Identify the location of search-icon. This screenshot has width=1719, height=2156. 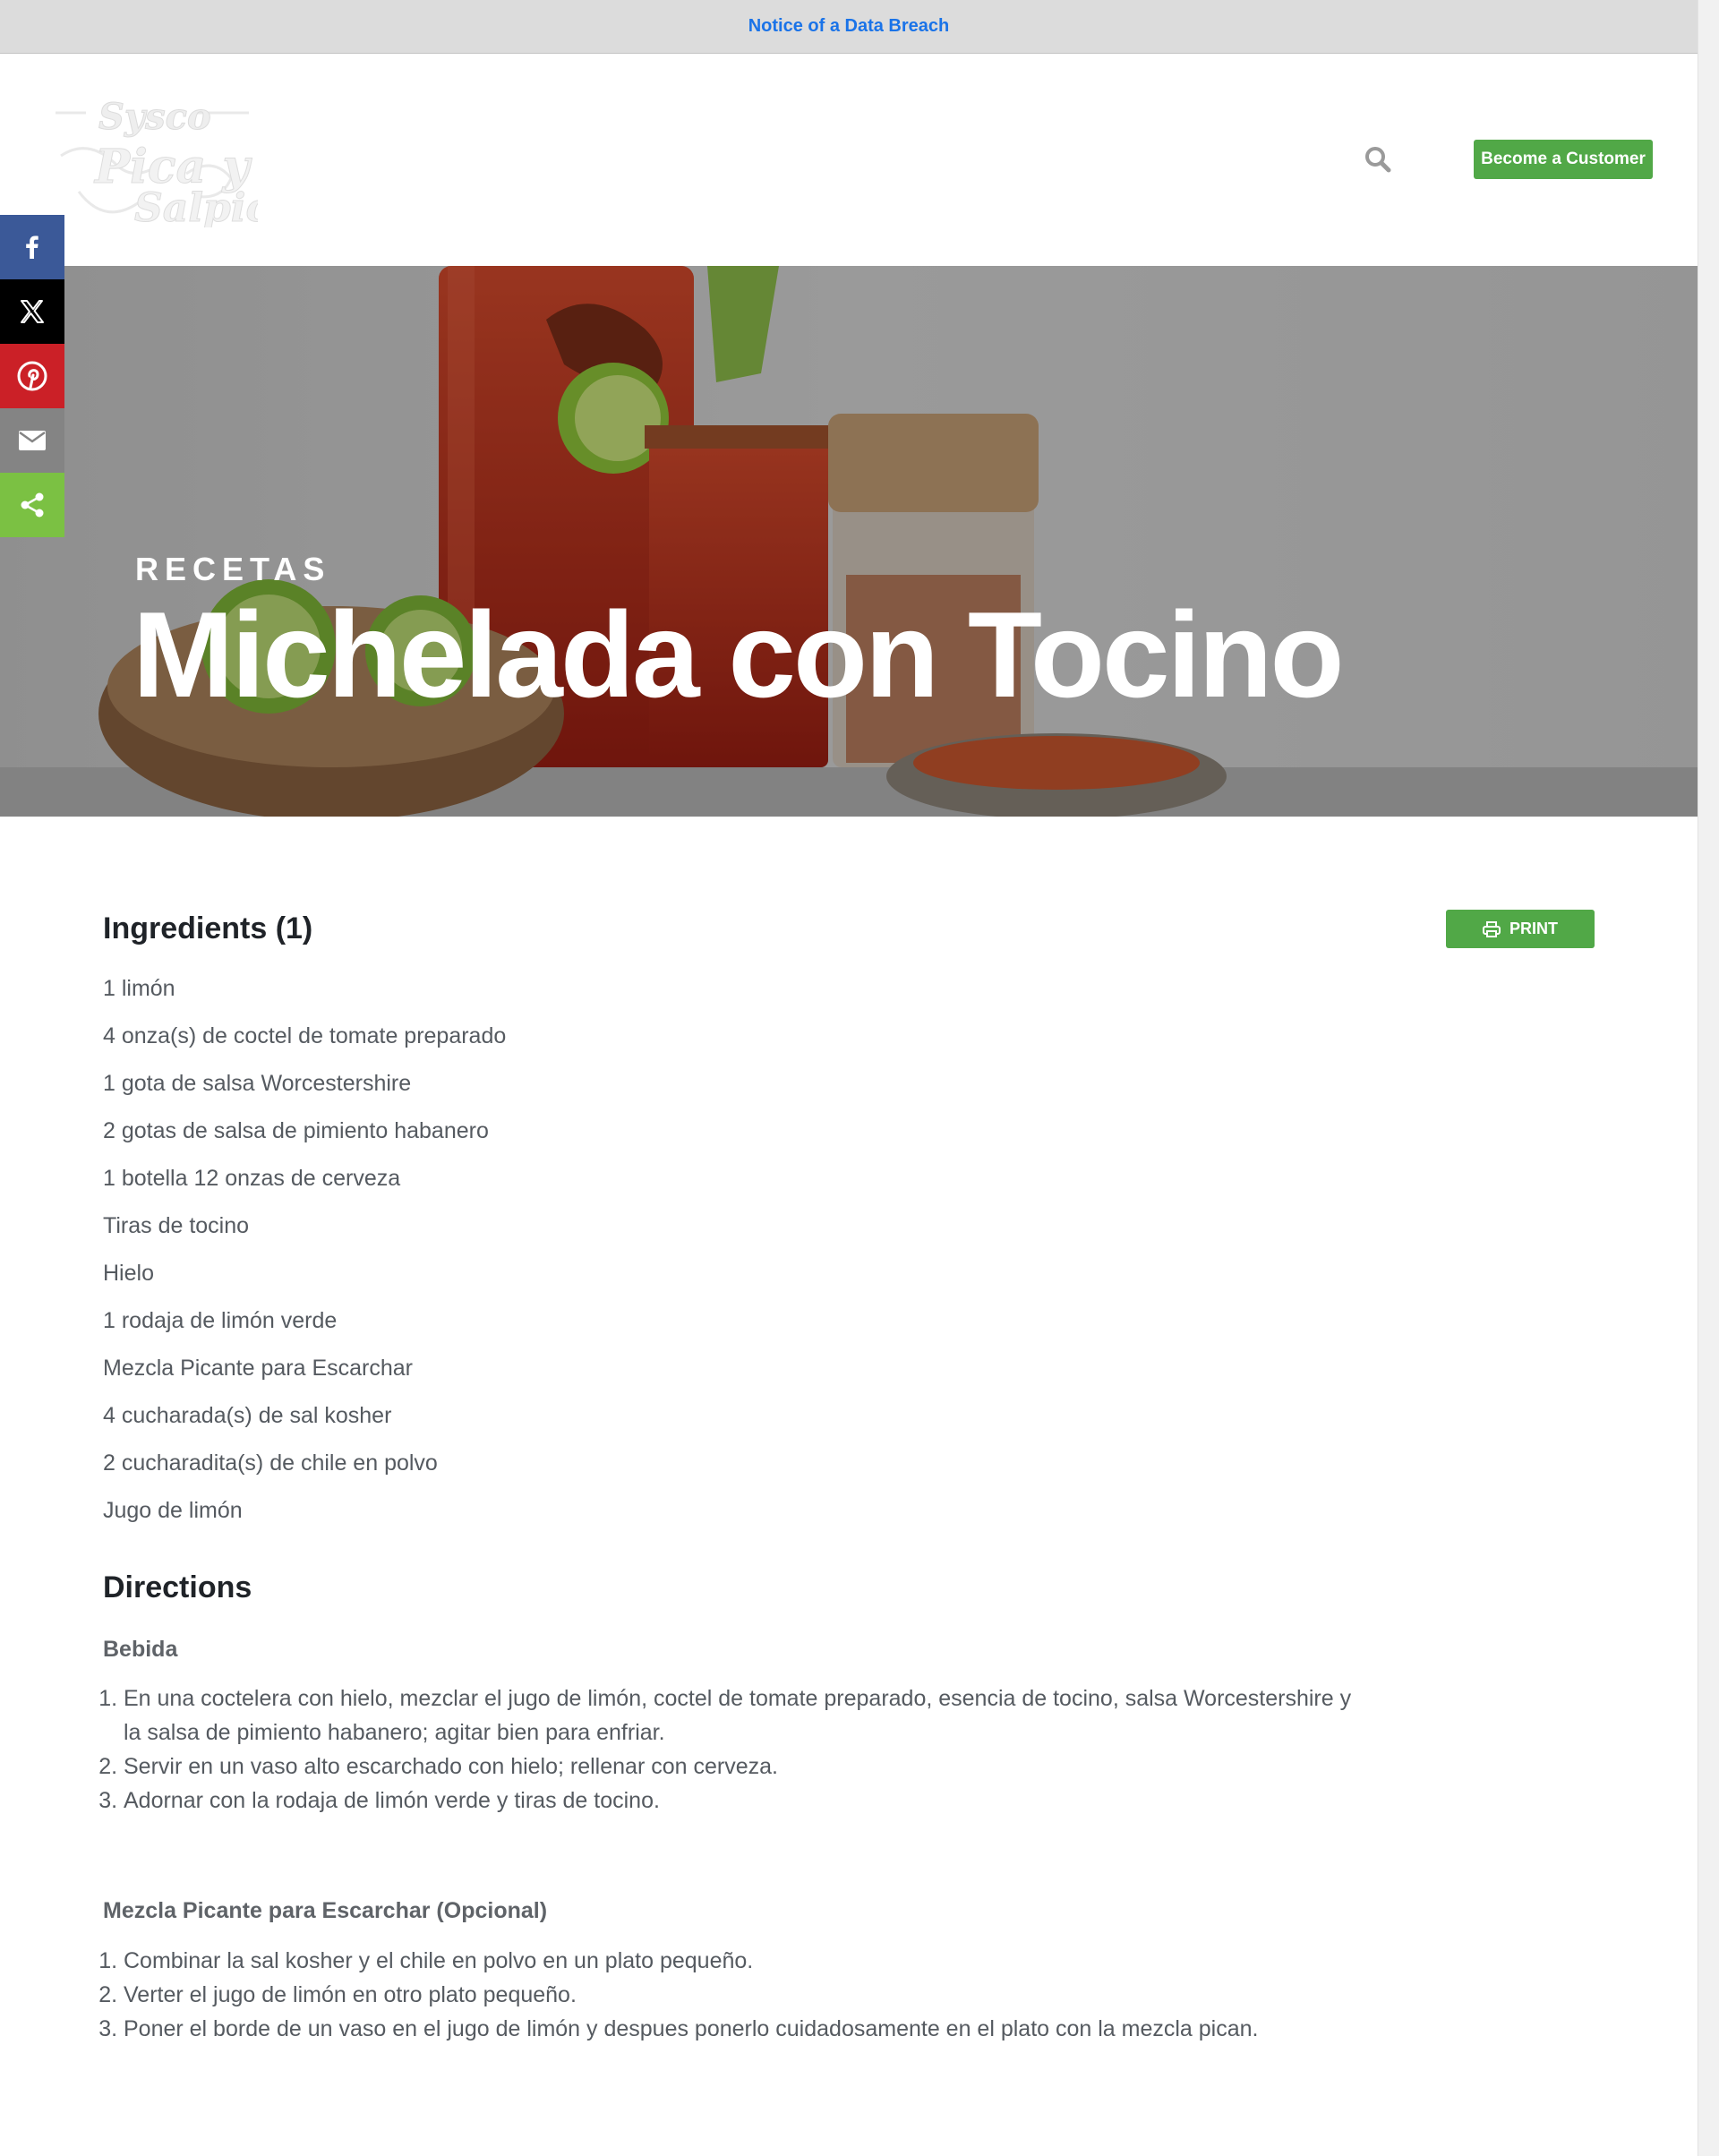
(1378, 160).